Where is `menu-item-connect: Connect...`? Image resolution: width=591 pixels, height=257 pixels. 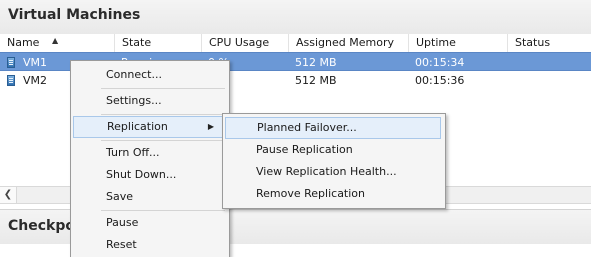
menu-item-connect: Connect... is located at coordinates (149, 75).